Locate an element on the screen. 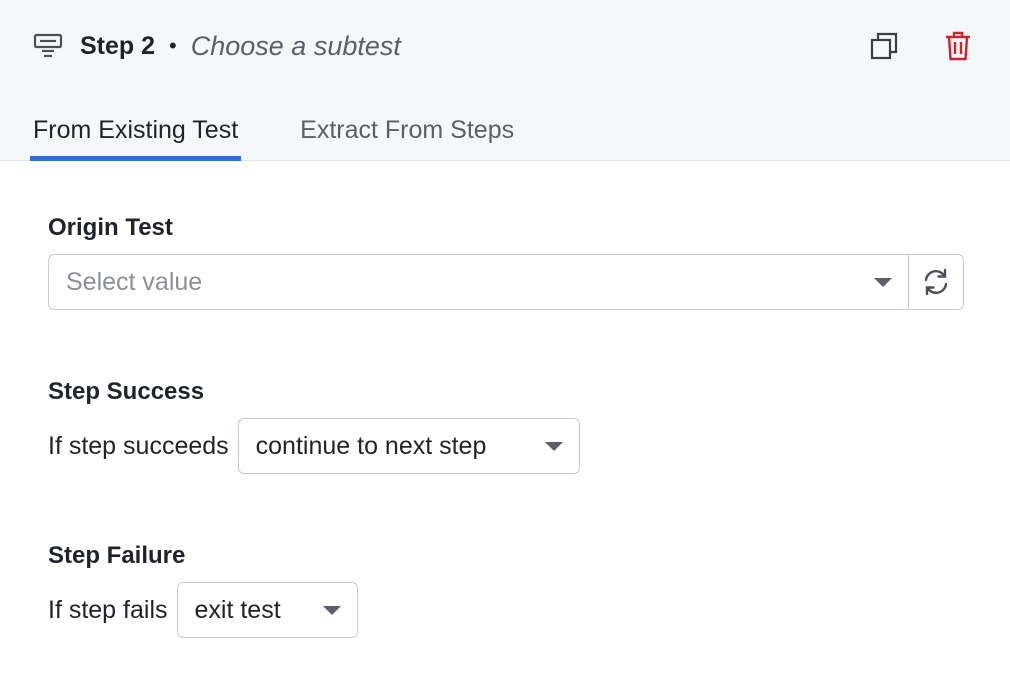  step-subtitle: Choose a subtest is located at coordinates (295, 45).